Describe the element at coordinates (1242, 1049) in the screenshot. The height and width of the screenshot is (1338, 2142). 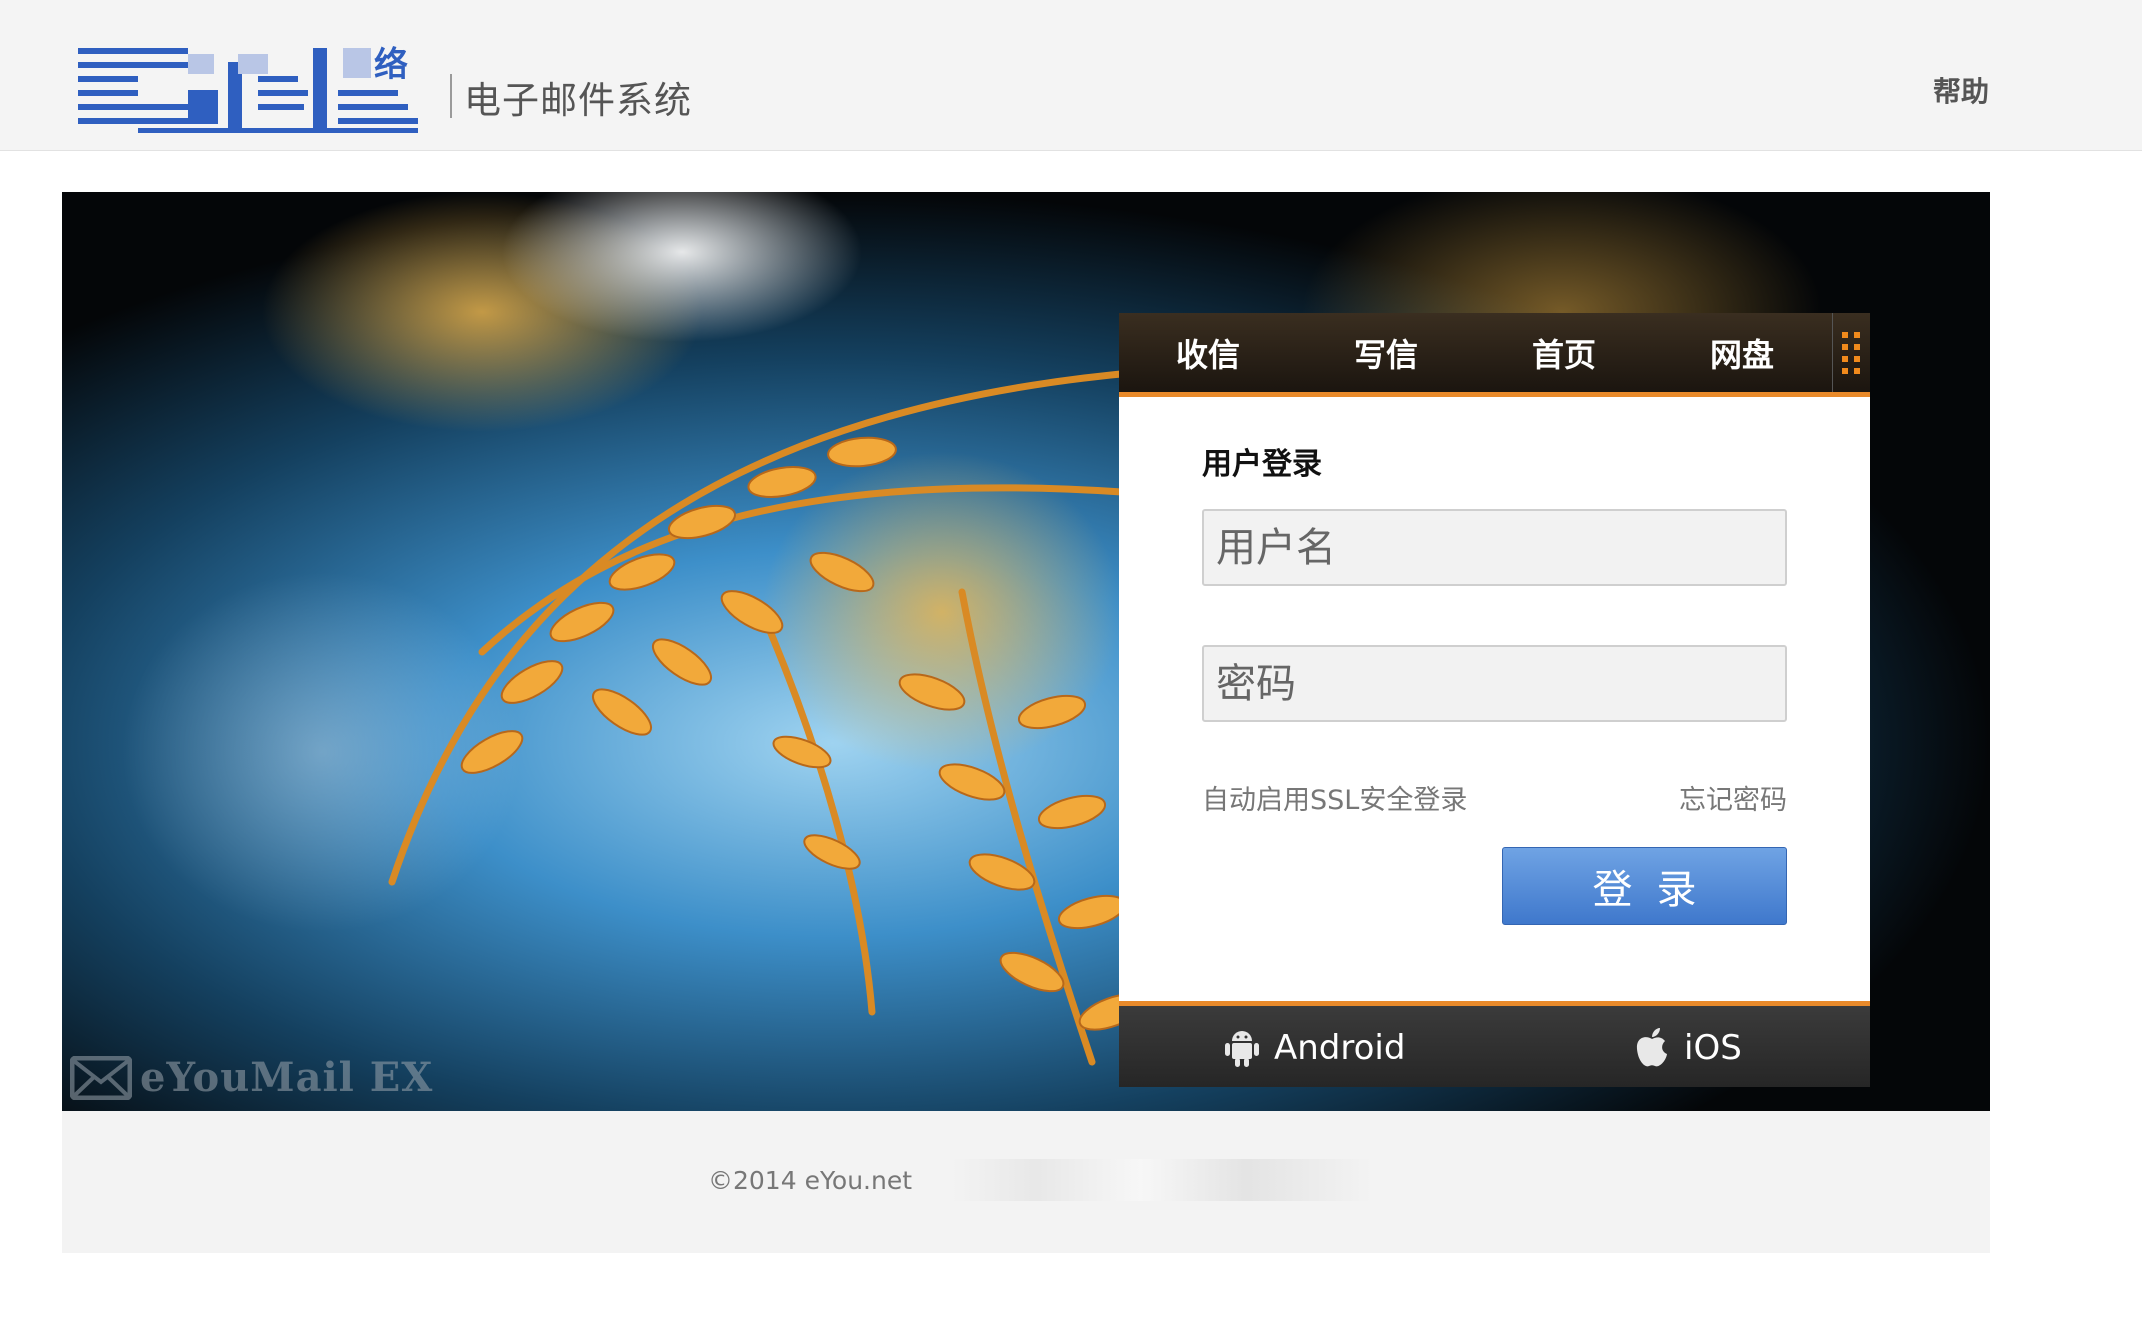
I see `android-icon` at that location.